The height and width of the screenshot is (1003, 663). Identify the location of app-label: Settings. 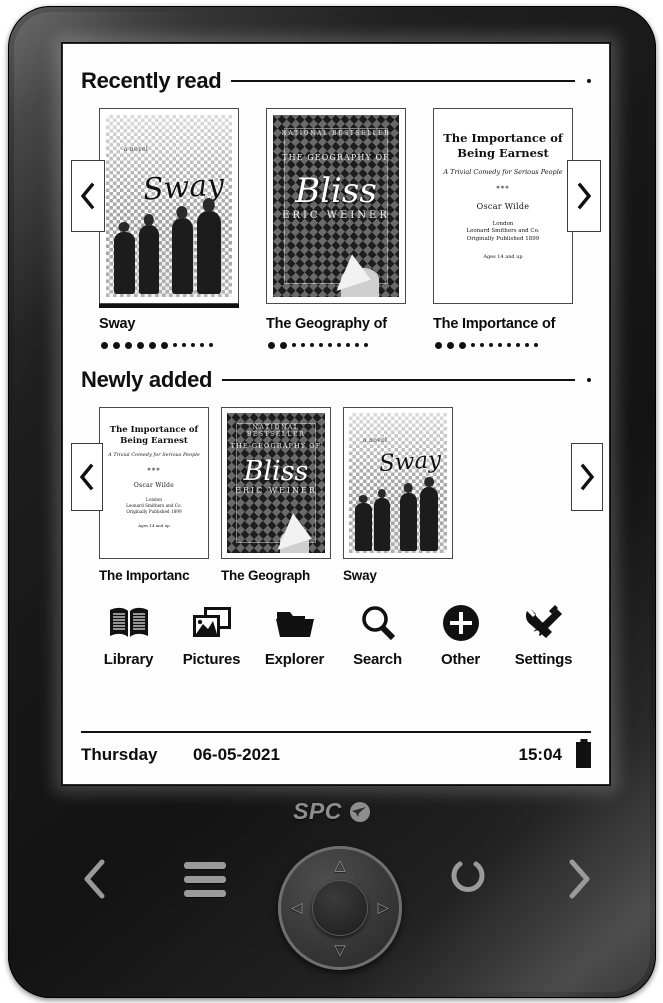
(543, 659).